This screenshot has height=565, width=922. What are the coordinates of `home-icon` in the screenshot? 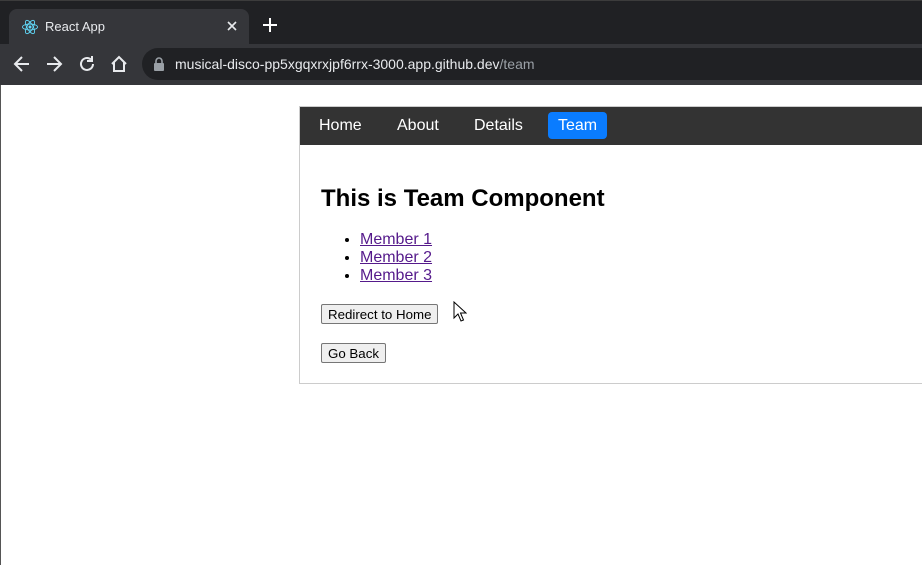 It's located at (119, 64).